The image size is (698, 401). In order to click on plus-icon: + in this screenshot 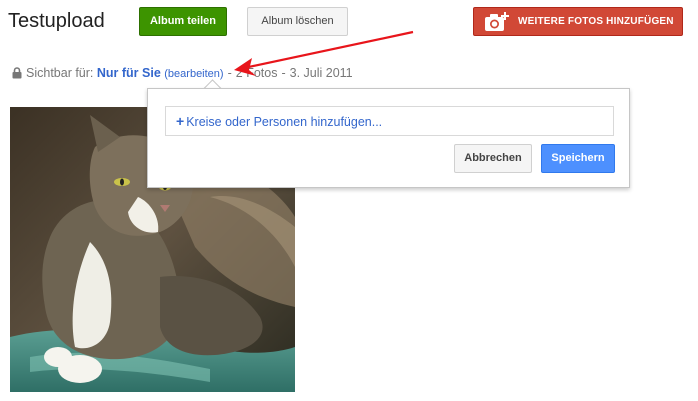, I will do `click(180, 121)`.